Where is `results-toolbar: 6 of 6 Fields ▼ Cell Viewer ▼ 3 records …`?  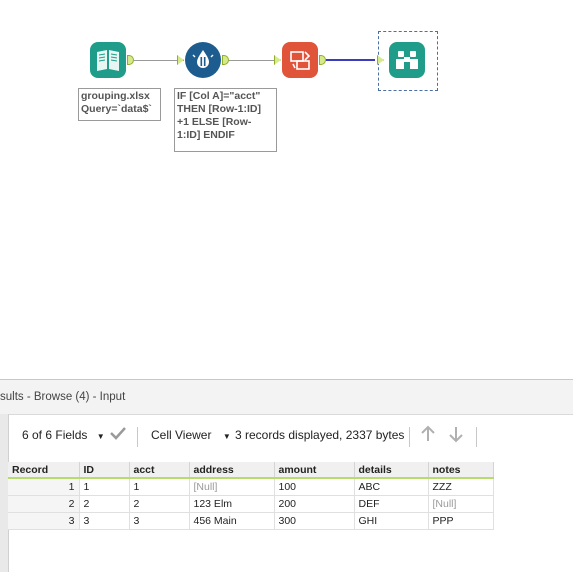
results-toolbar: 6 of 6 Fields ▼ Cell Viewer ▼ 3 records … is located at coordinates (290, 437).